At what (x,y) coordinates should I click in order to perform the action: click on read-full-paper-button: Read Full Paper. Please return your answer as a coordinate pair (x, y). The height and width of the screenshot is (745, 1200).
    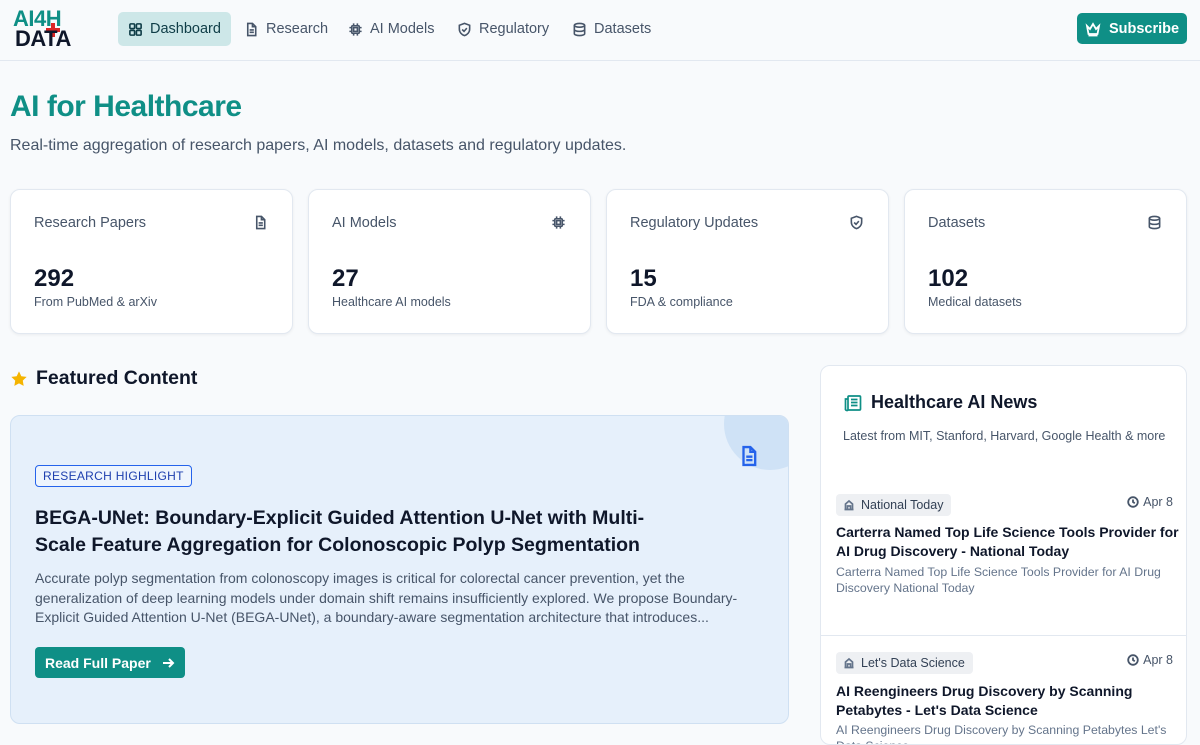
    Looking at the image, I should click on (110, 662).